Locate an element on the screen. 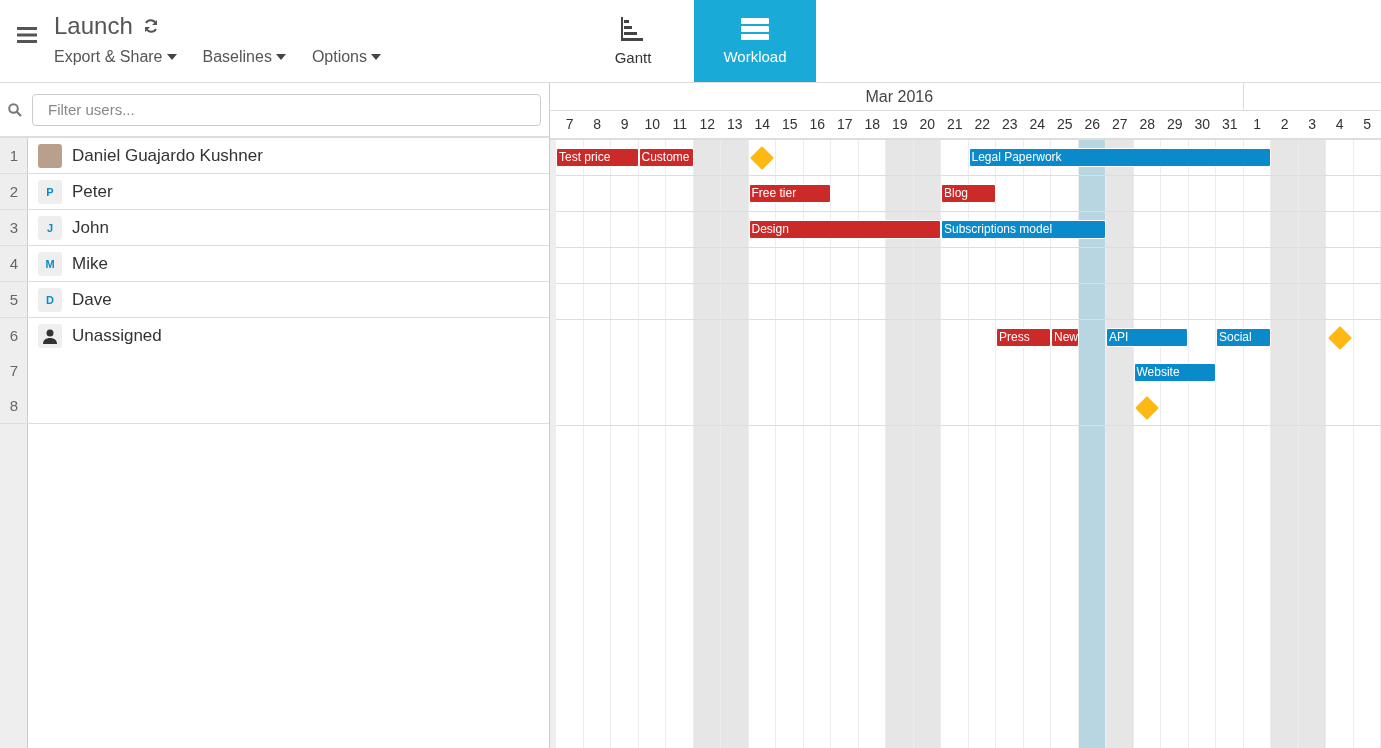 The image size is (1381, 748). day-label: 5 is located at coordinates (1367, 124).